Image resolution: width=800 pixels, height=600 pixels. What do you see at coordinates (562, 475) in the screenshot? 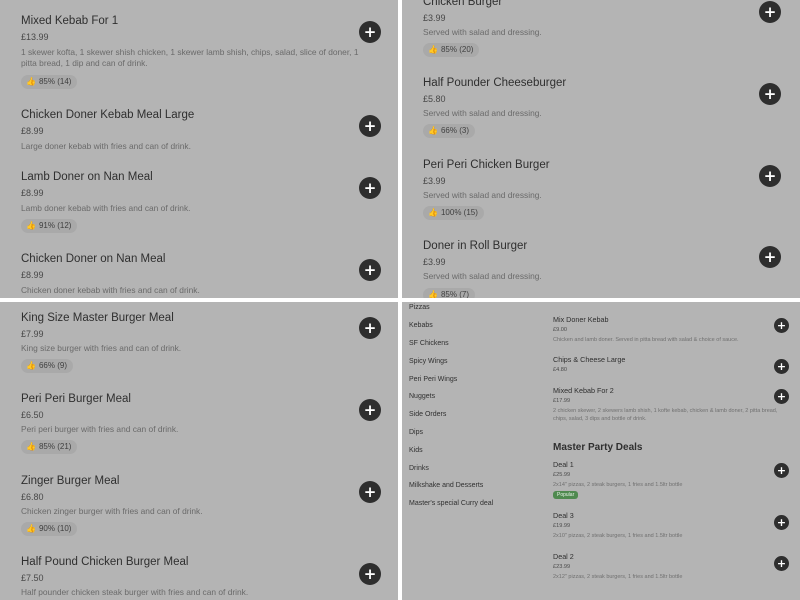
I see `deal-price: £25.99` at bounding box center [562, 475].